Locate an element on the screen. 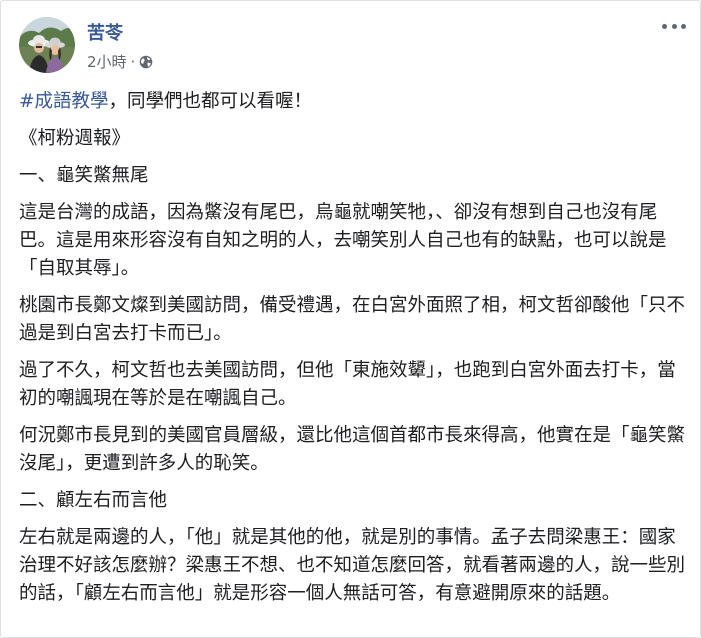 This screenshot has height=638, width=701. hashtag-link: #成語教學 is located at coordinates (64, 101).